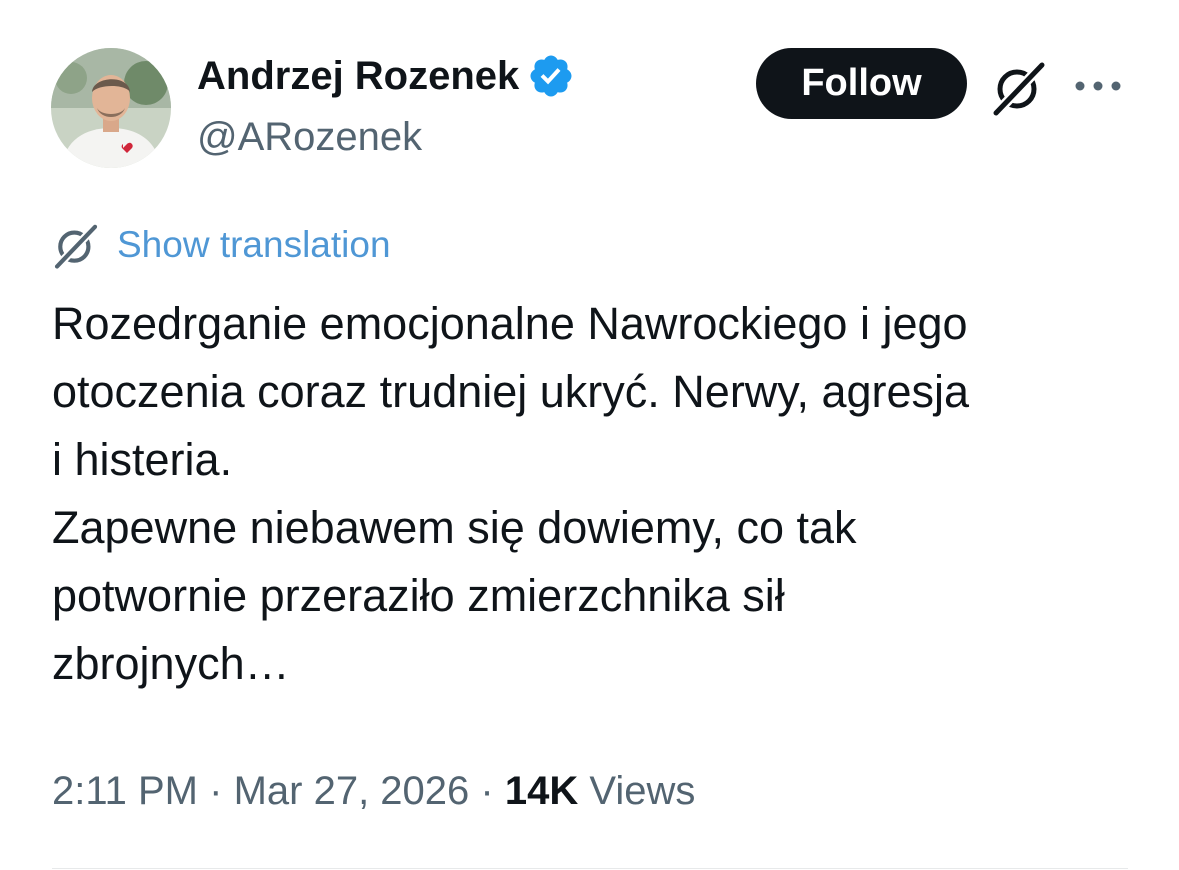 The image size is (1179, 870). What do you see at coordinates (418, 595) in the screenshot?
I see `tweet-line: potwornie przeraziło zmierzchnika sił` at bounding box center [418, 595].